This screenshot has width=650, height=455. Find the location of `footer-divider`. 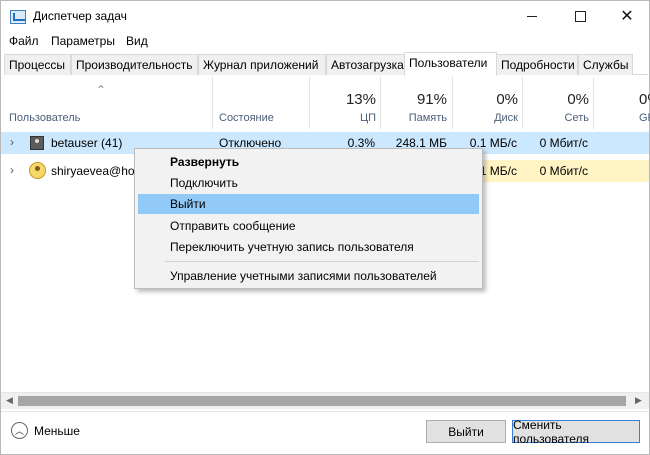

footer-divider is located at coordinates (325, 411).